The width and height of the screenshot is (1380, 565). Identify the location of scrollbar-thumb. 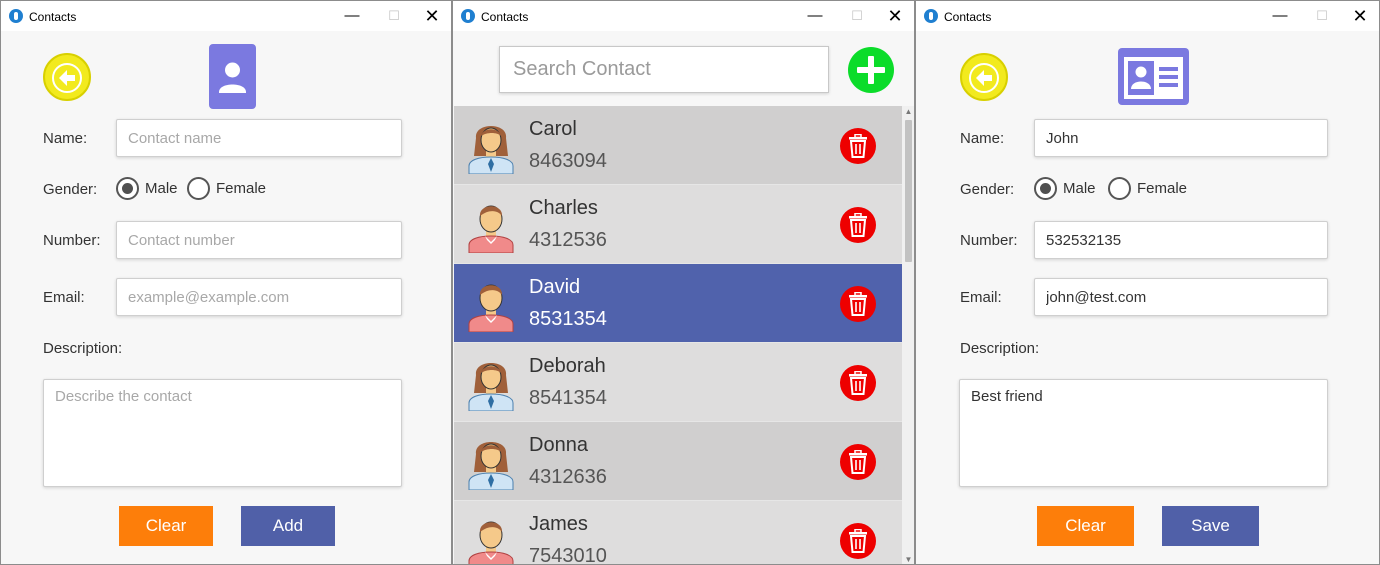
(908, 191).